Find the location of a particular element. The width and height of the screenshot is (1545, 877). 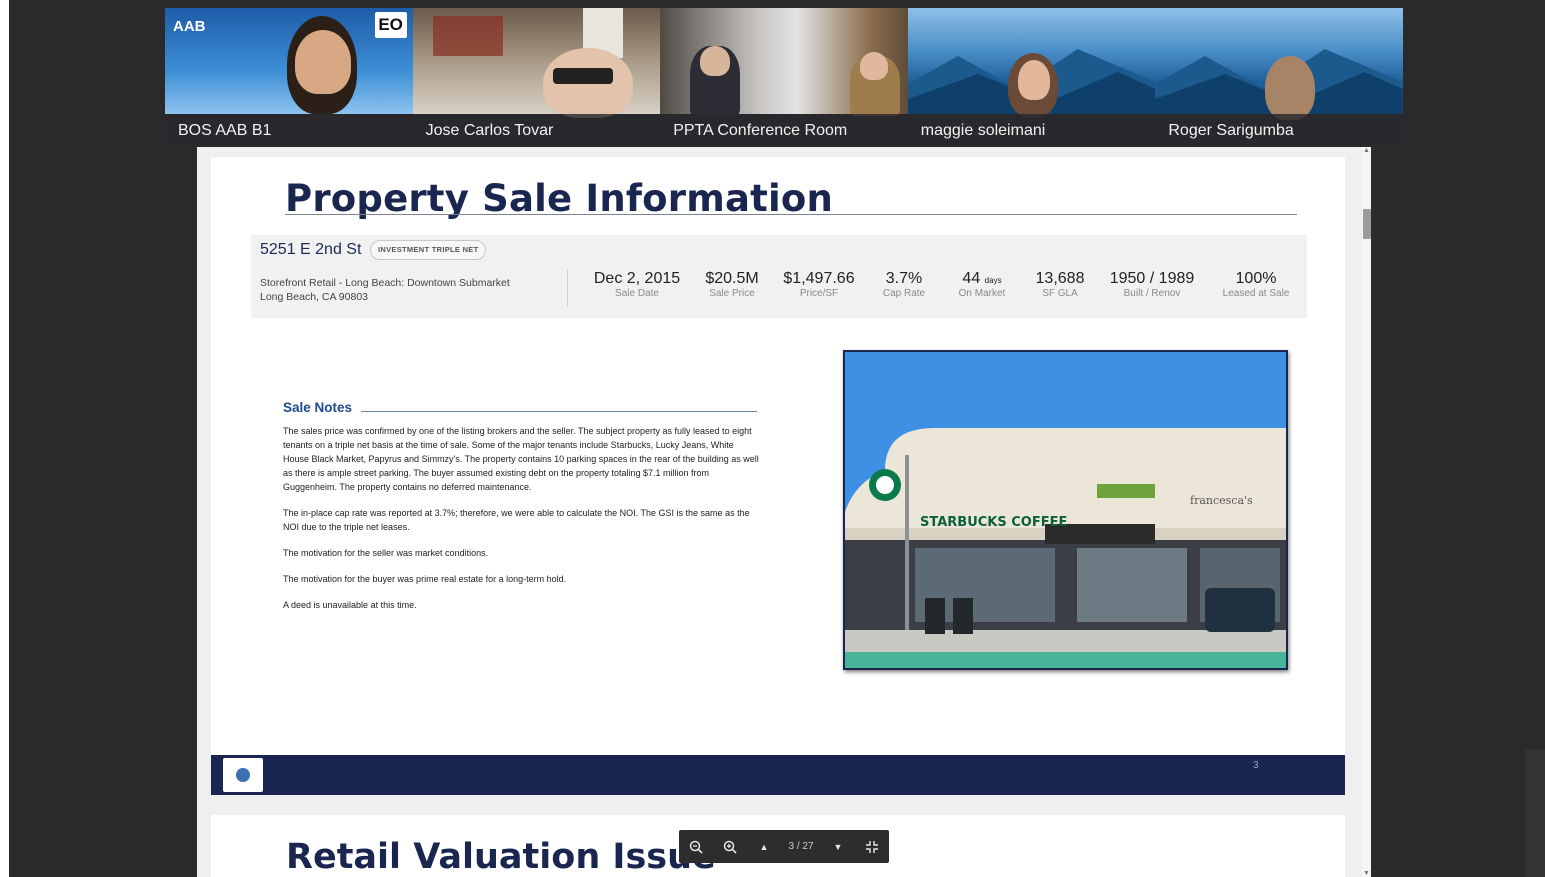

stat-value: $1,497.66 is located at coordinates (819, 278).